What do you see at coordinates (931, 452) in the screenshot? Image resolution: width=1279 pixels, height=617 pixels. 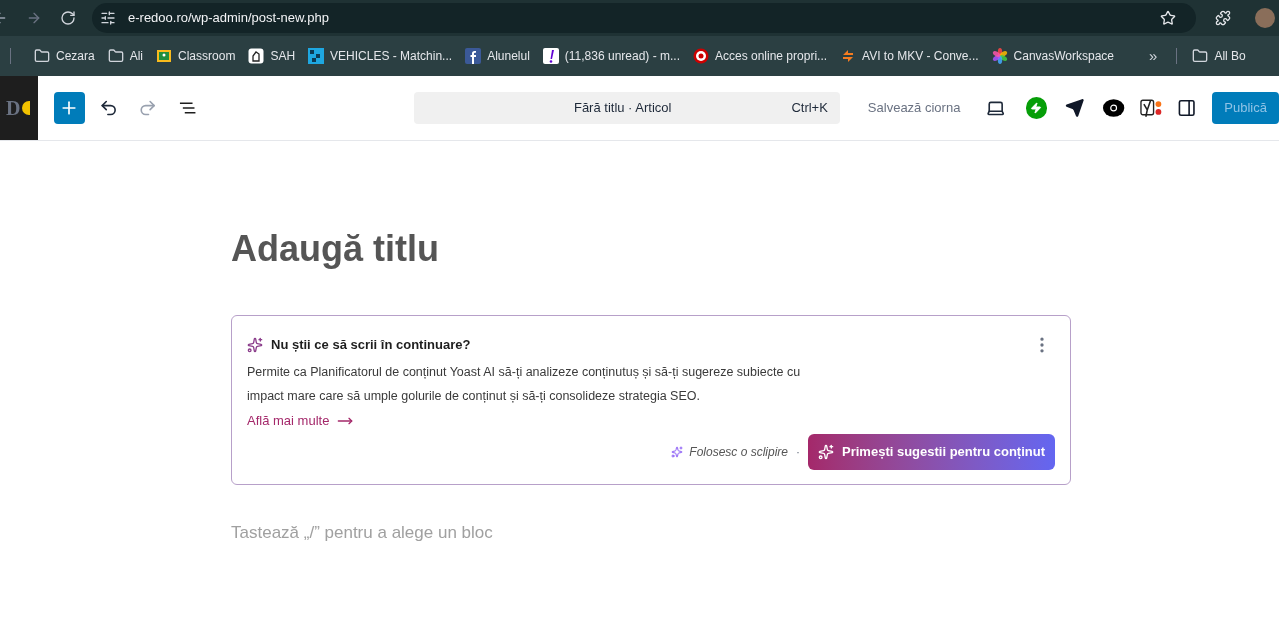 I see `get-suggestions-button: Primești sugestii pentru conținut` at bounding box center [931, 452].